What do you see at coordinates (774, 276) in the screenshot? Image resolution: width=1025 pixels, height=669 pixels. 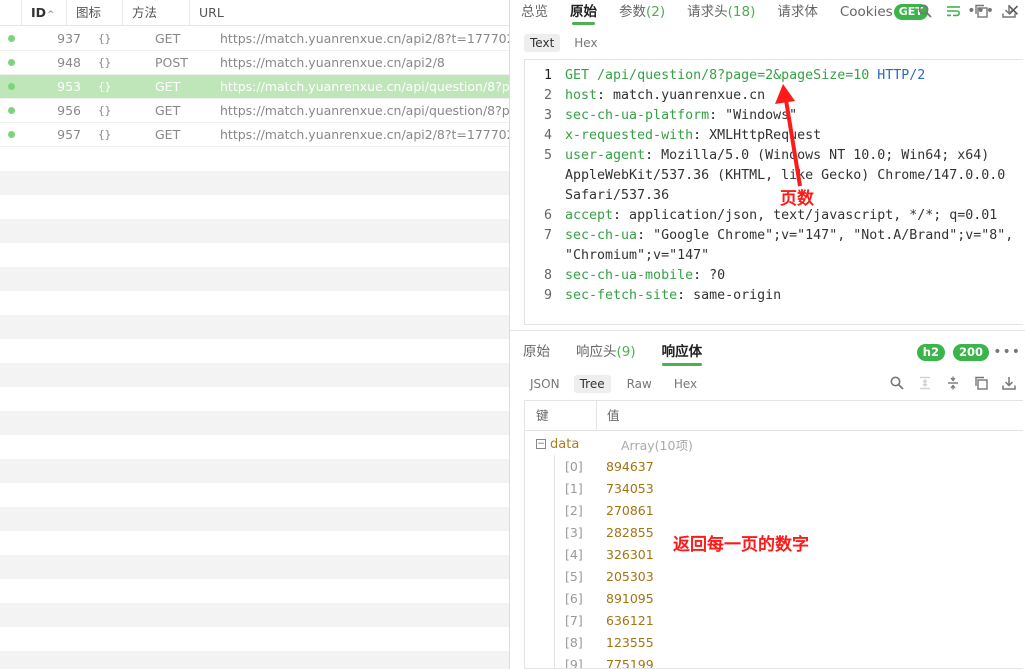 I see `code-line: 8 sec-ch-ua-mobile: ?0` at bounding box center [774, 276].